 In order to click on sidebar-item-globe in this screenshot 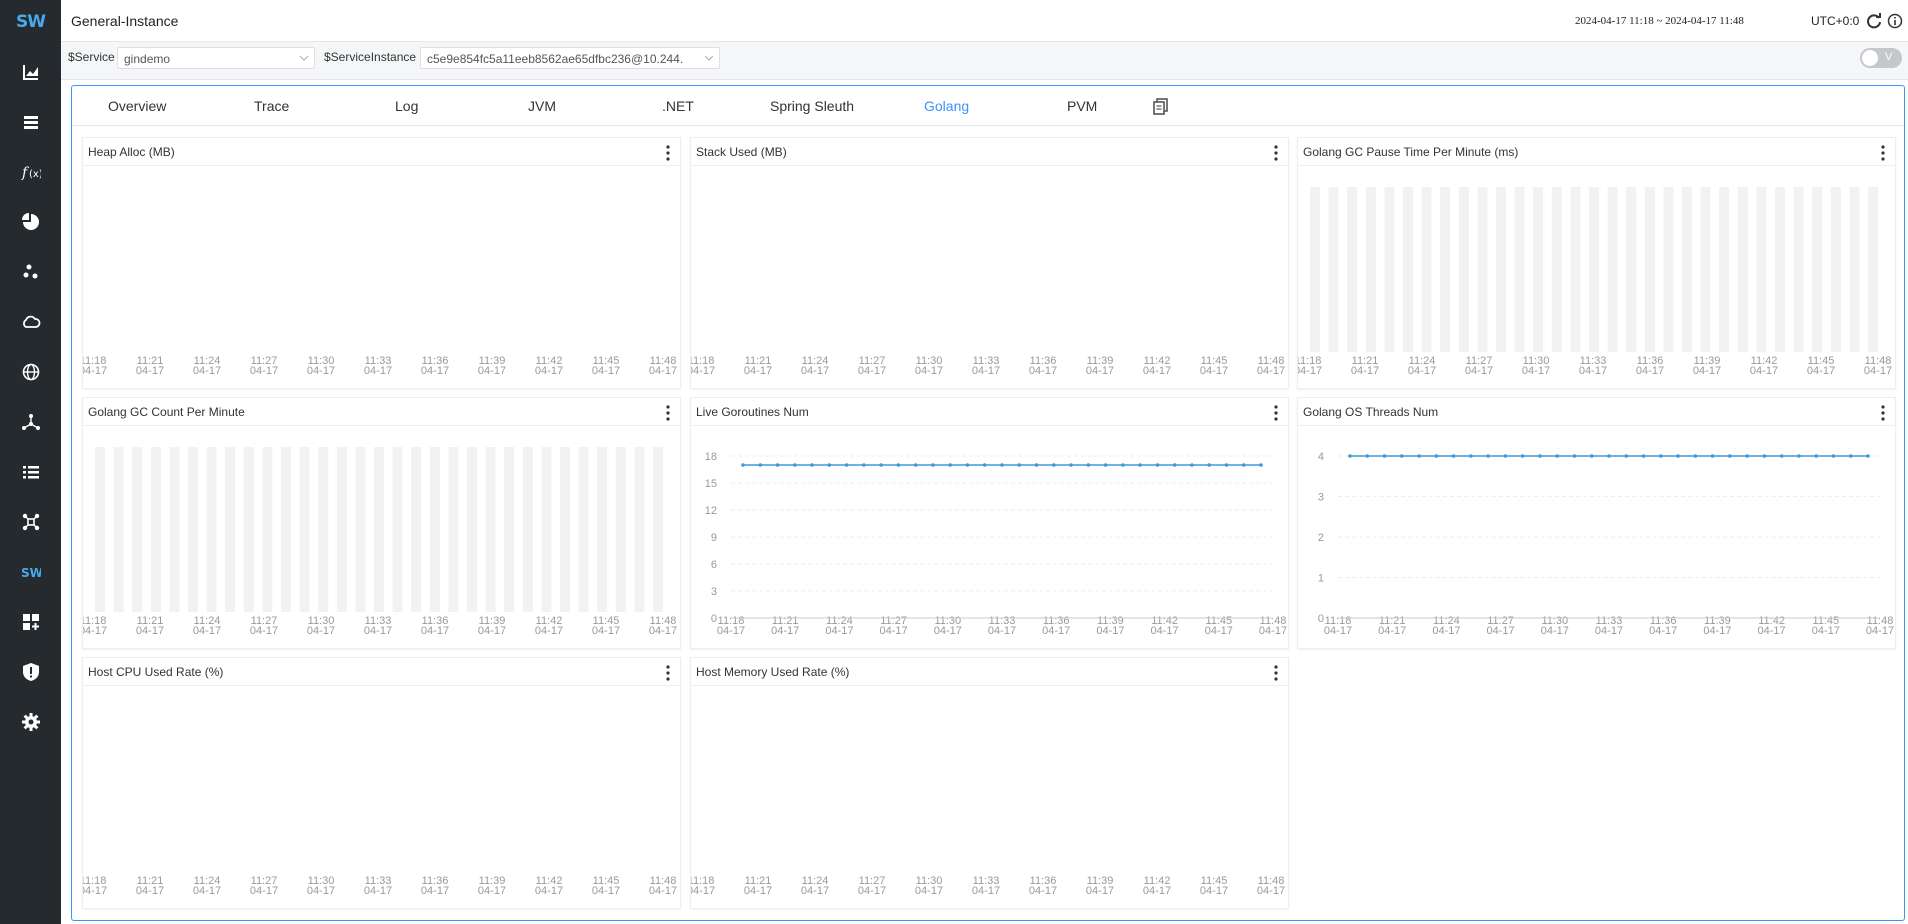, I will do `click(30, 372)`.